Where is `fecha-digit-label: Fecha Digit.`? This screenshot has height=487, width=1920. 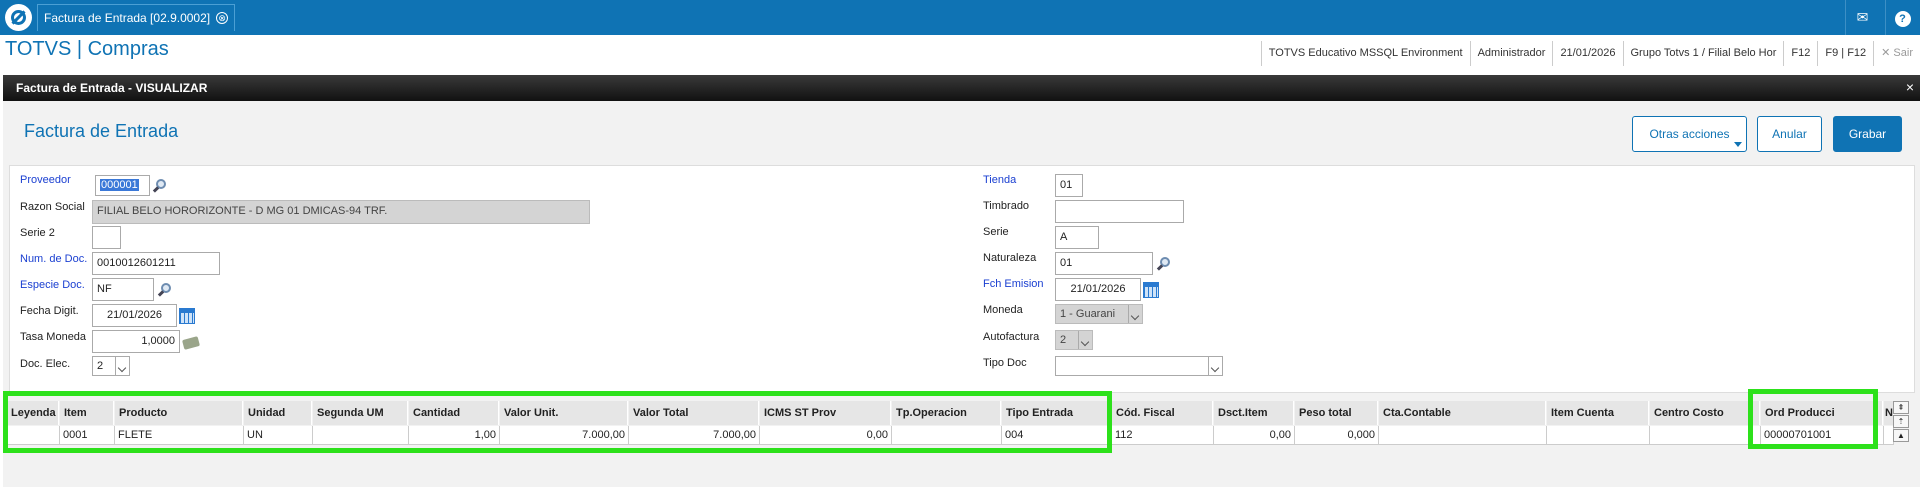 fecha-digit-label: Fecha Digit. is located at coordinates (49, 311).